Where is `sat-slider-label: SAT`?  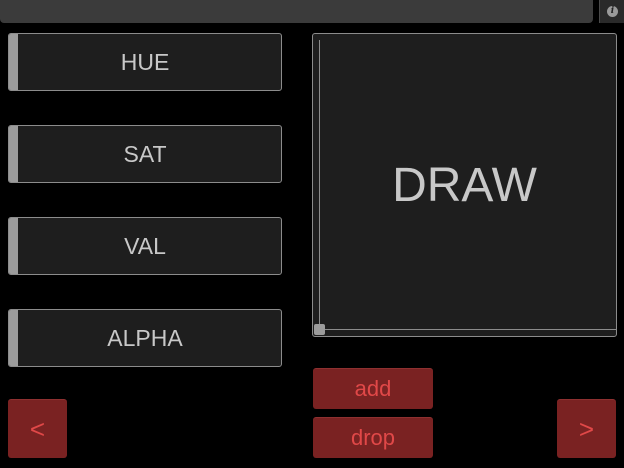
sat-slider-label: SAT is located at coordinates (145, 153).